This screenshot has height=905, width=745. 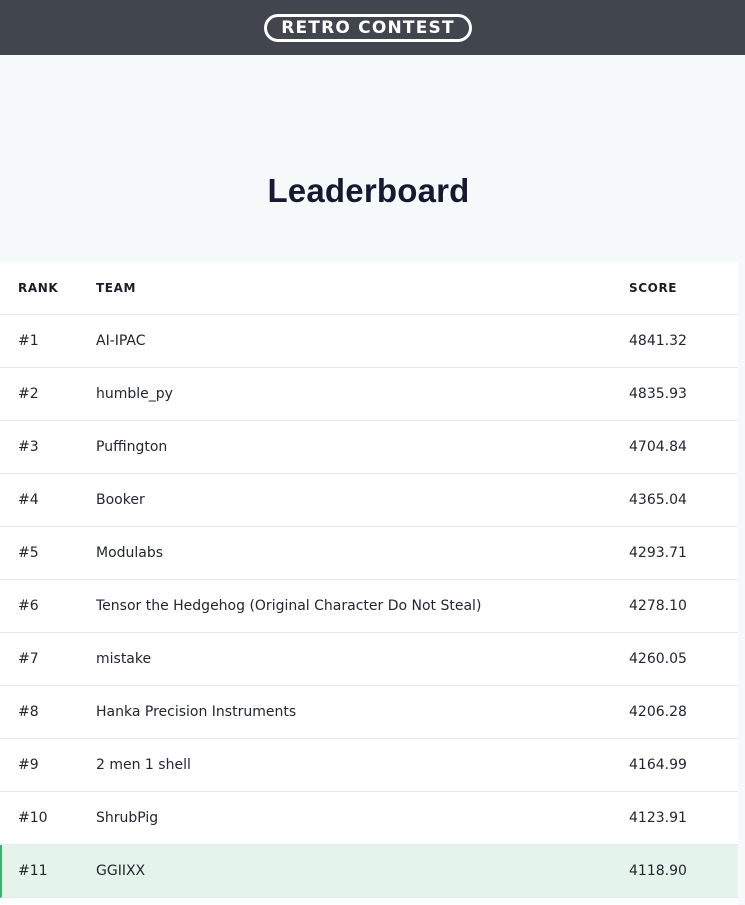 I want to click on rank-cell: #3, so click(x=28, y=447).